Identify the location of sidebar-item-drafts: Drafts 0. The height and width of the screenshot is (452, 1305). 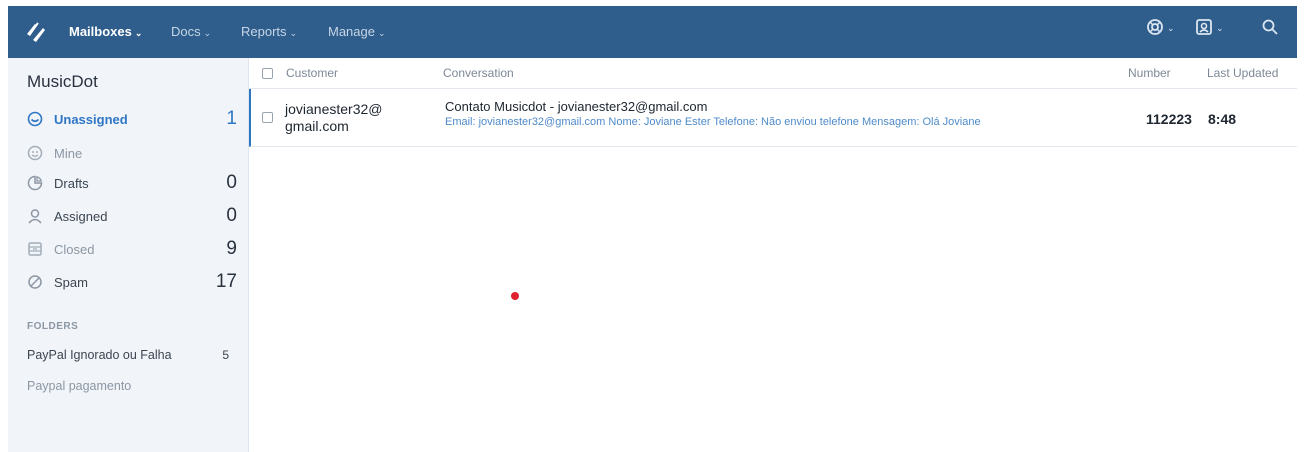
(132, 184).